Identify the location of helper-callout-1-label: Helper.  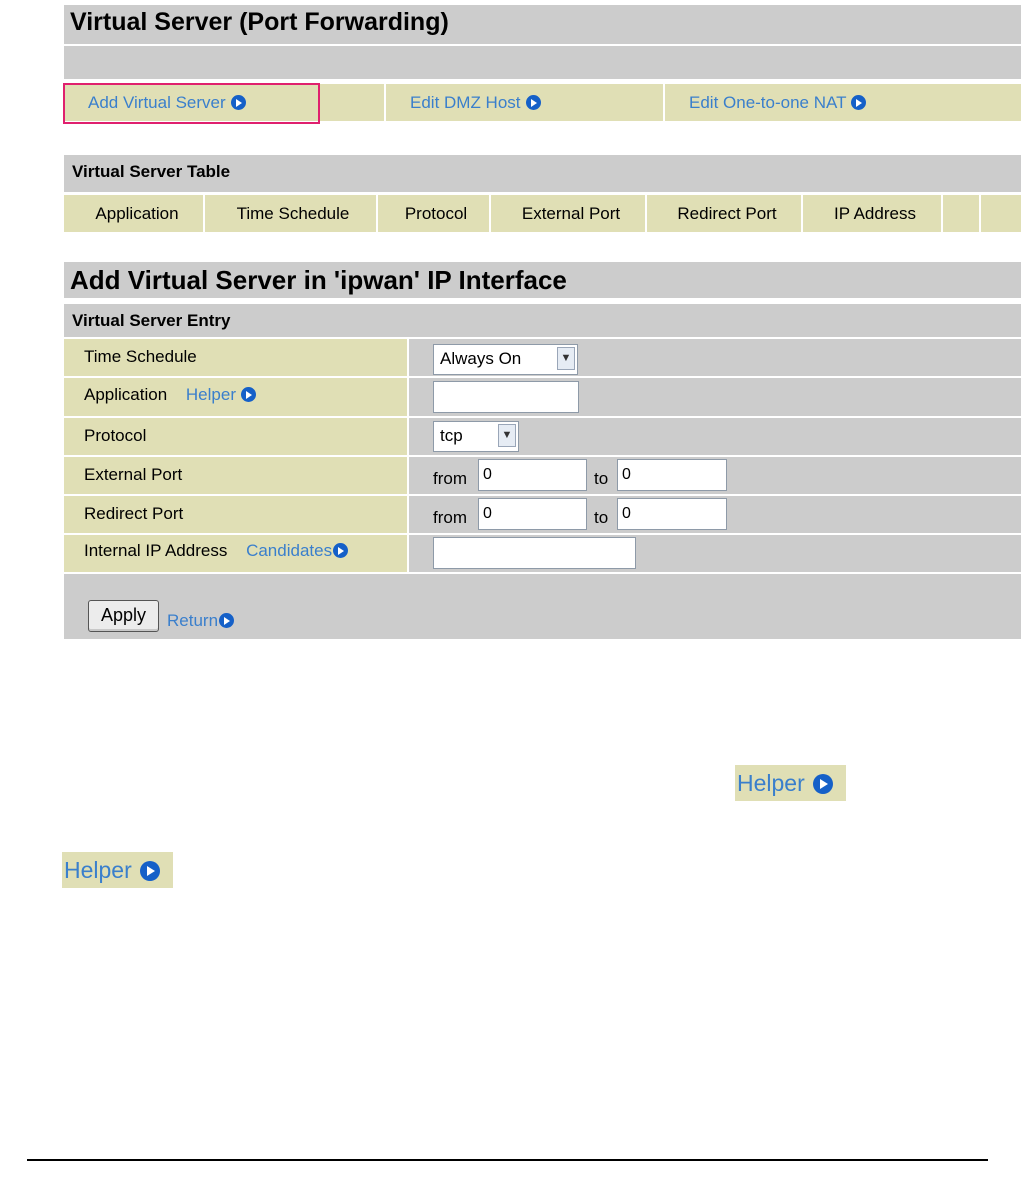
(771, 783).